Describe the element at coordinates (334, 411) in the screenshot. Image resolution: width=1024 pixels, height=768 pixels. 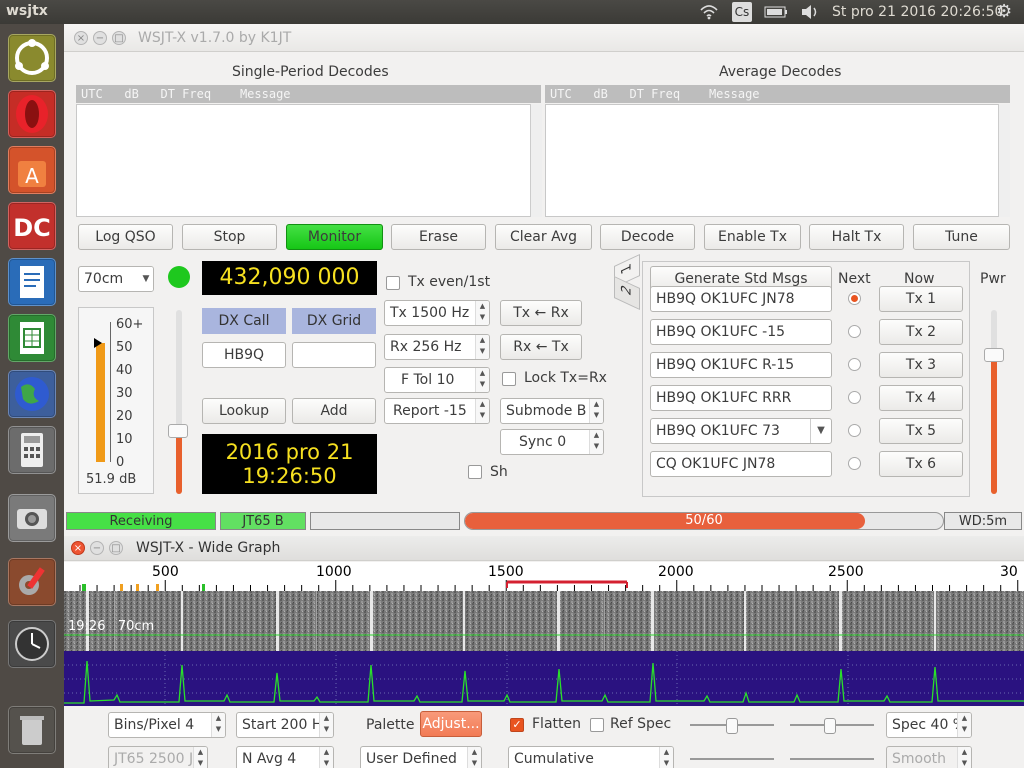
I see `add-button: Add` at that location.